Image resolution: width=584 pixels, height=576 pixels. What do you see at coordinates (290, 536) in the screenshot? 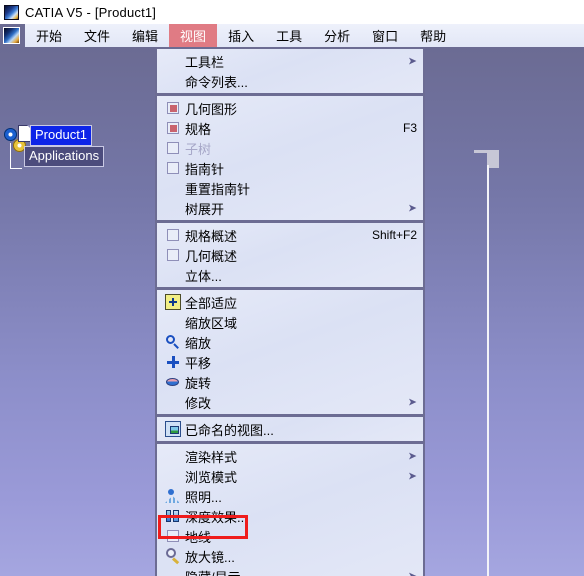
I see `menu-item-5-4: 地线` at bounding box center [290, 536].